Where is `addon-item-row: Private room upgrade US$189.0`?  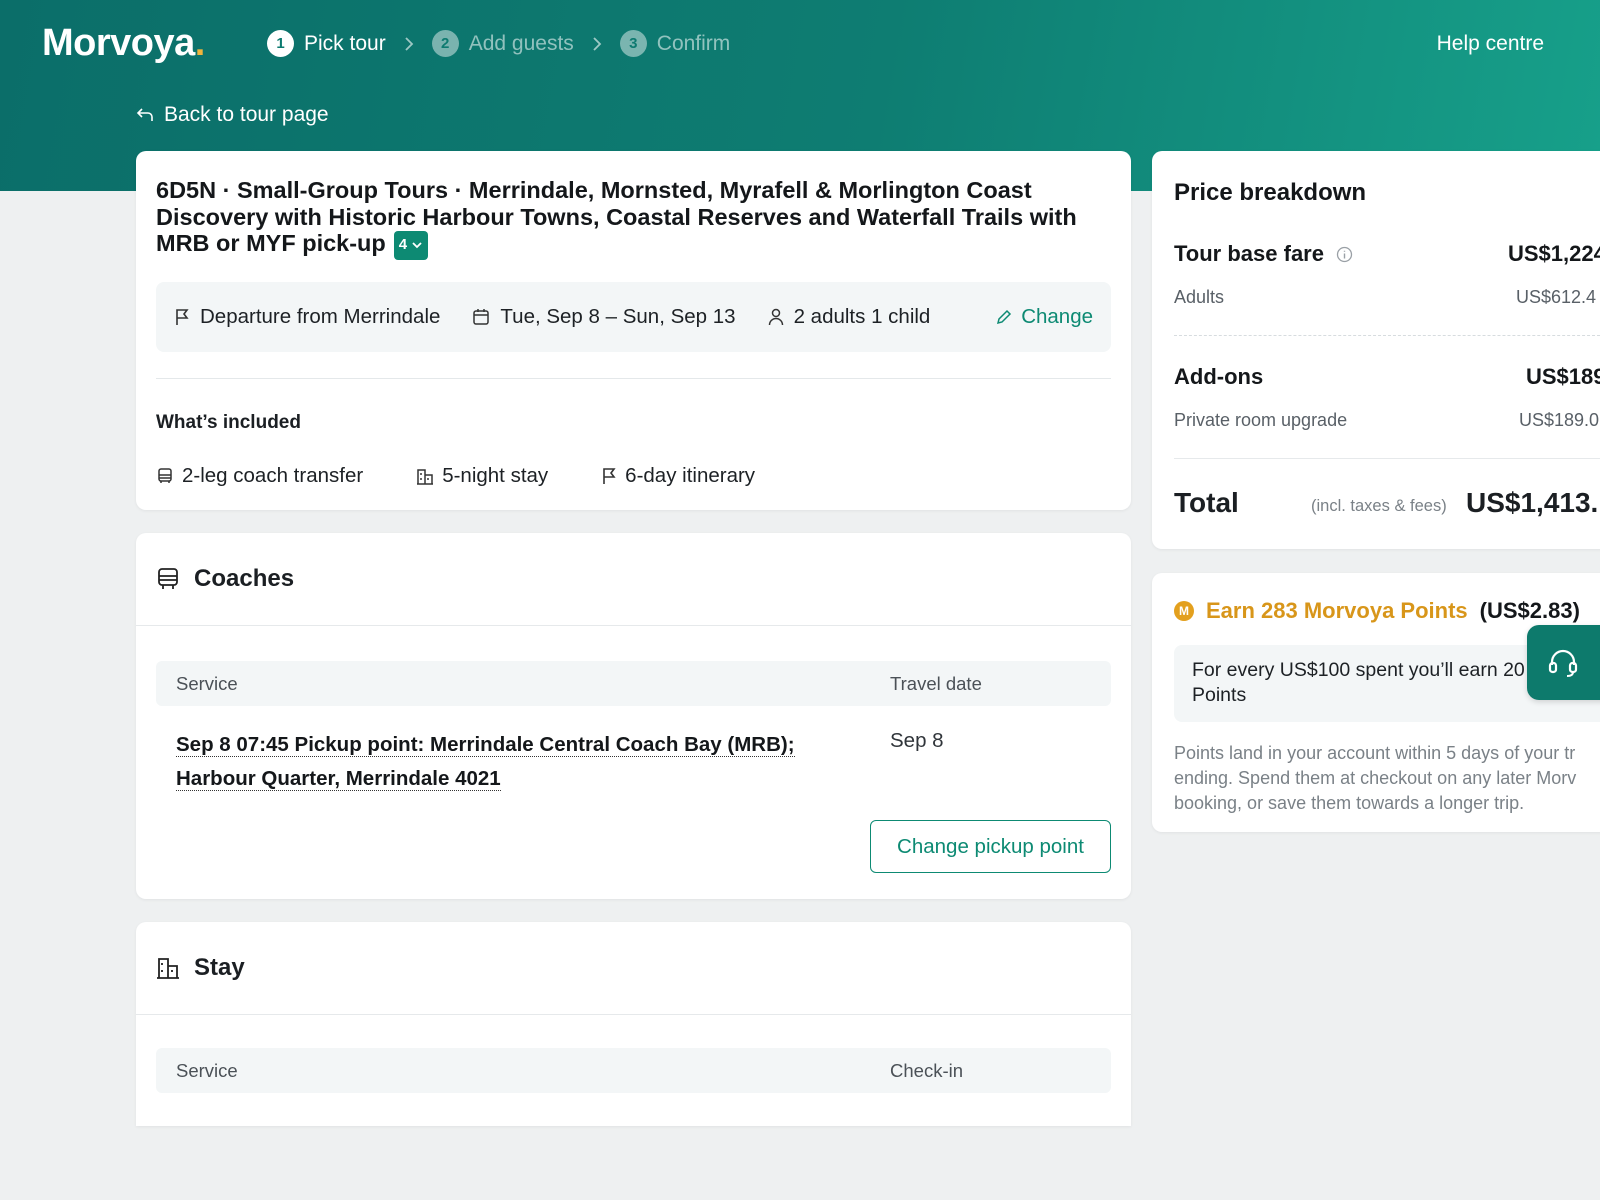
addon-item-row: Private room upgrade US$189.0 is located at coordinates (1387, 421).